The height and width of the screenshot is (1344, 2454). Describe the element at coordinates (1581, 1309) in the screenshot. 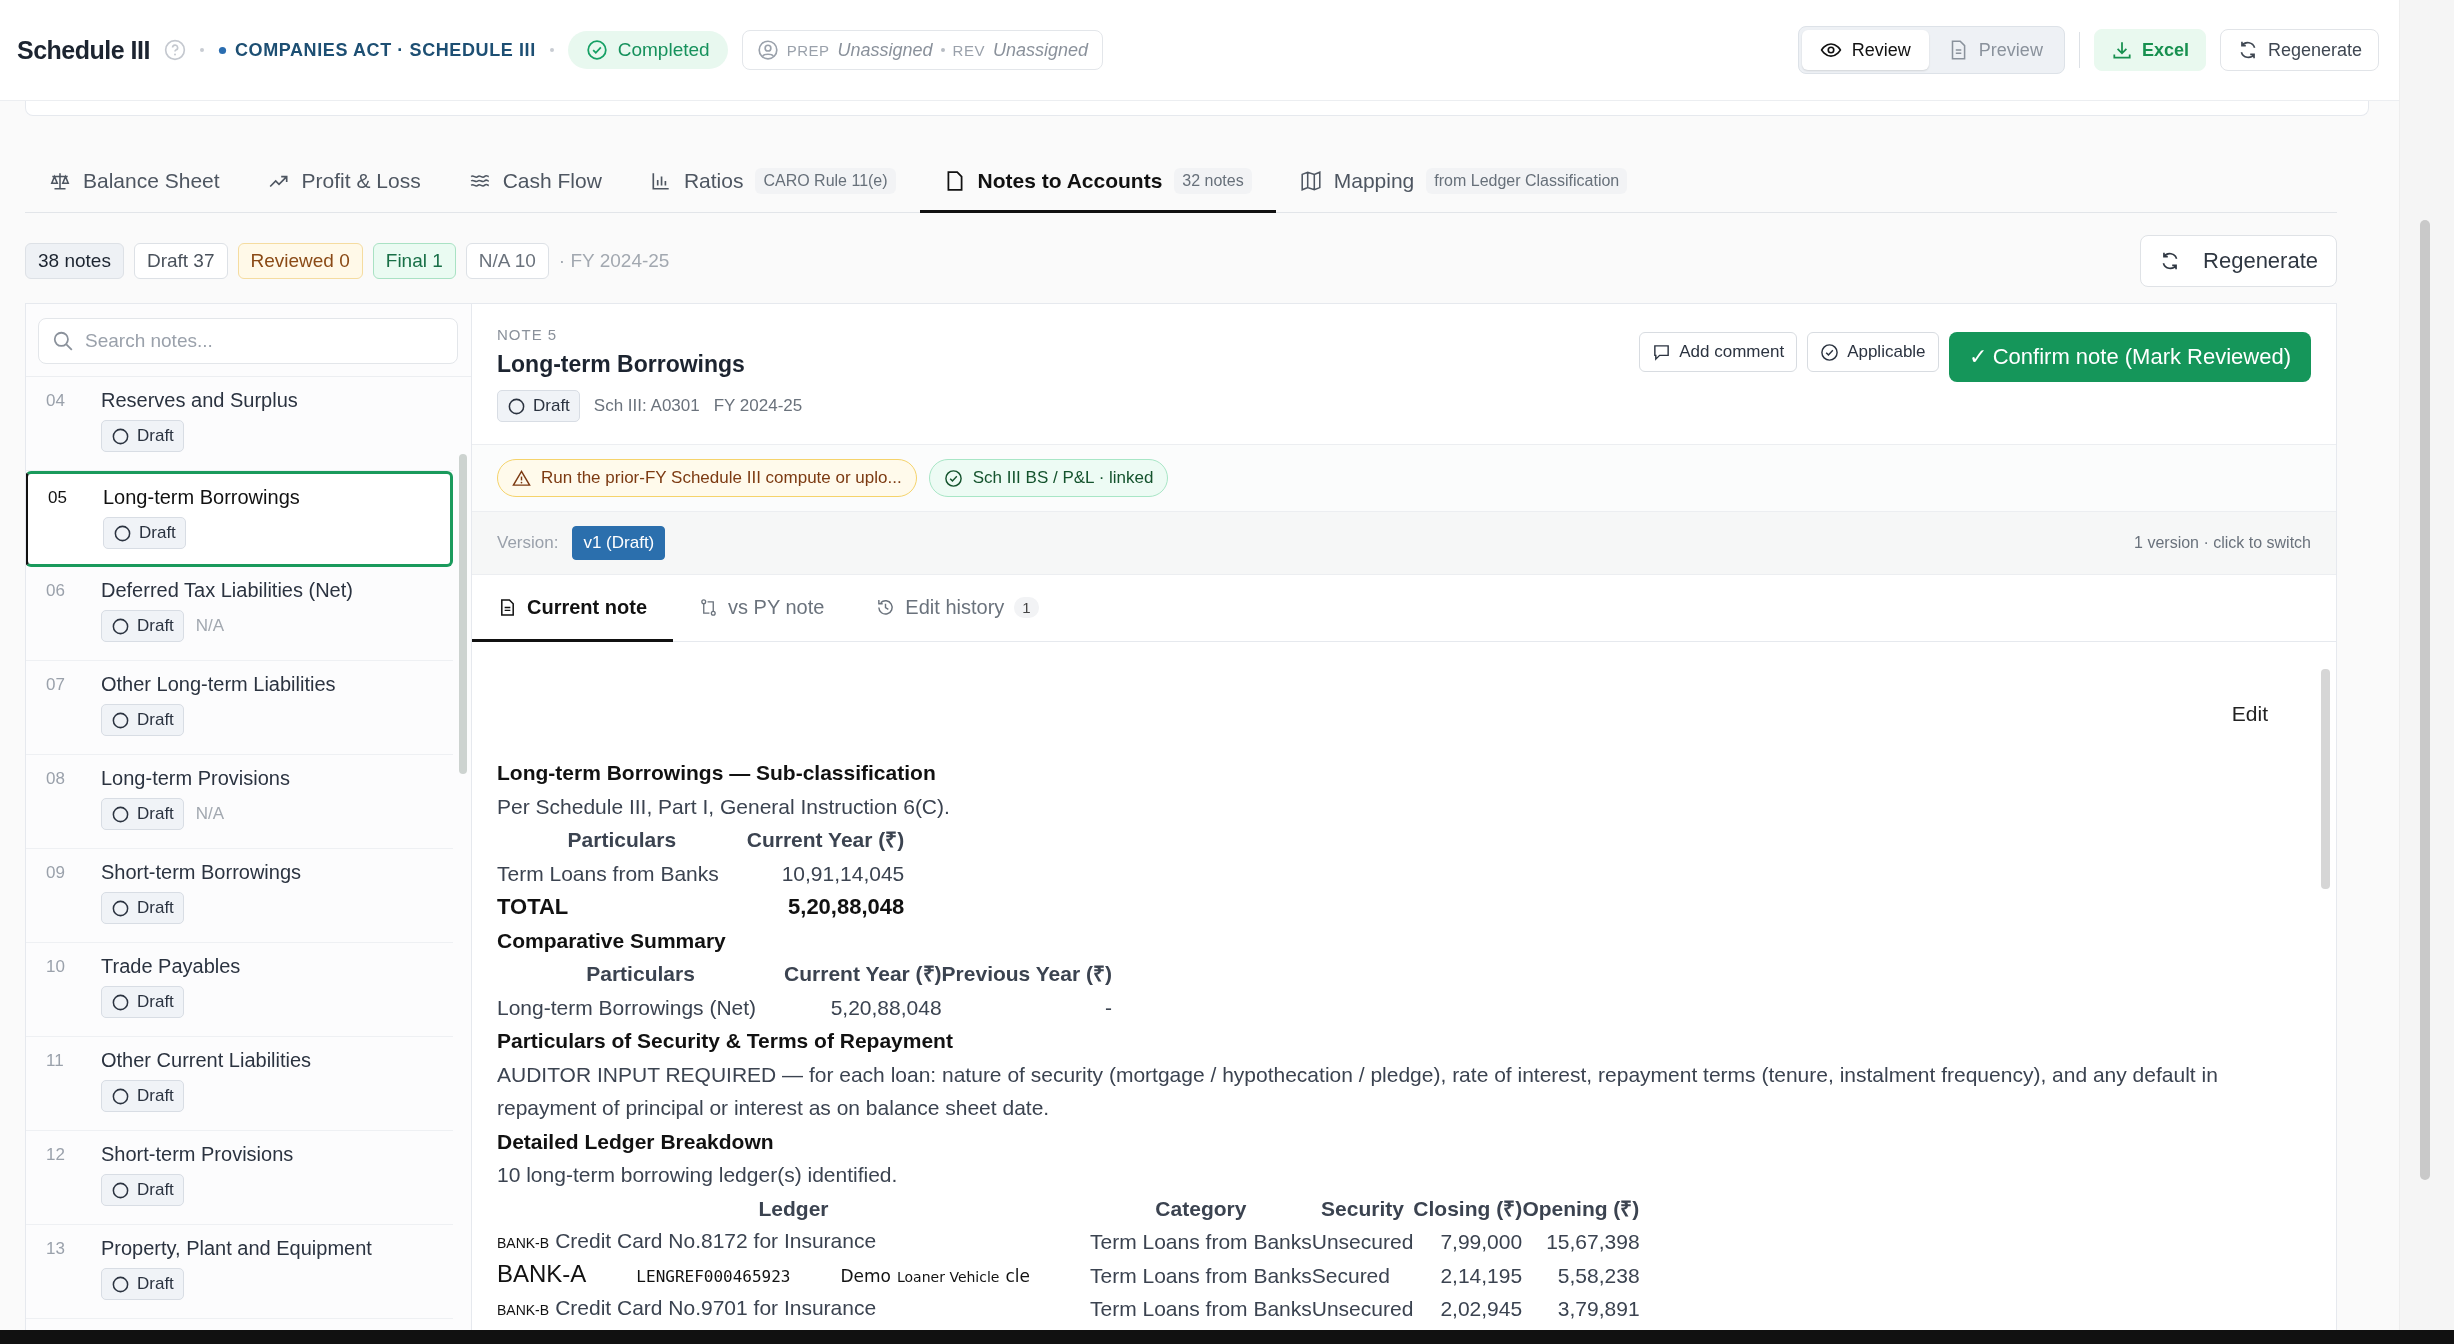

I see `table-cell: 3,79,891` at that location.